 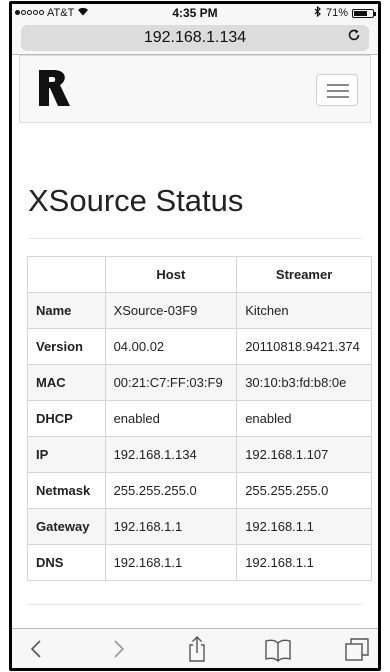 I want to click on table-row: MAC 00:21:C7:FF:03:F9 30:10:b3:fd:b8:0e, so click(x=199, y=382).